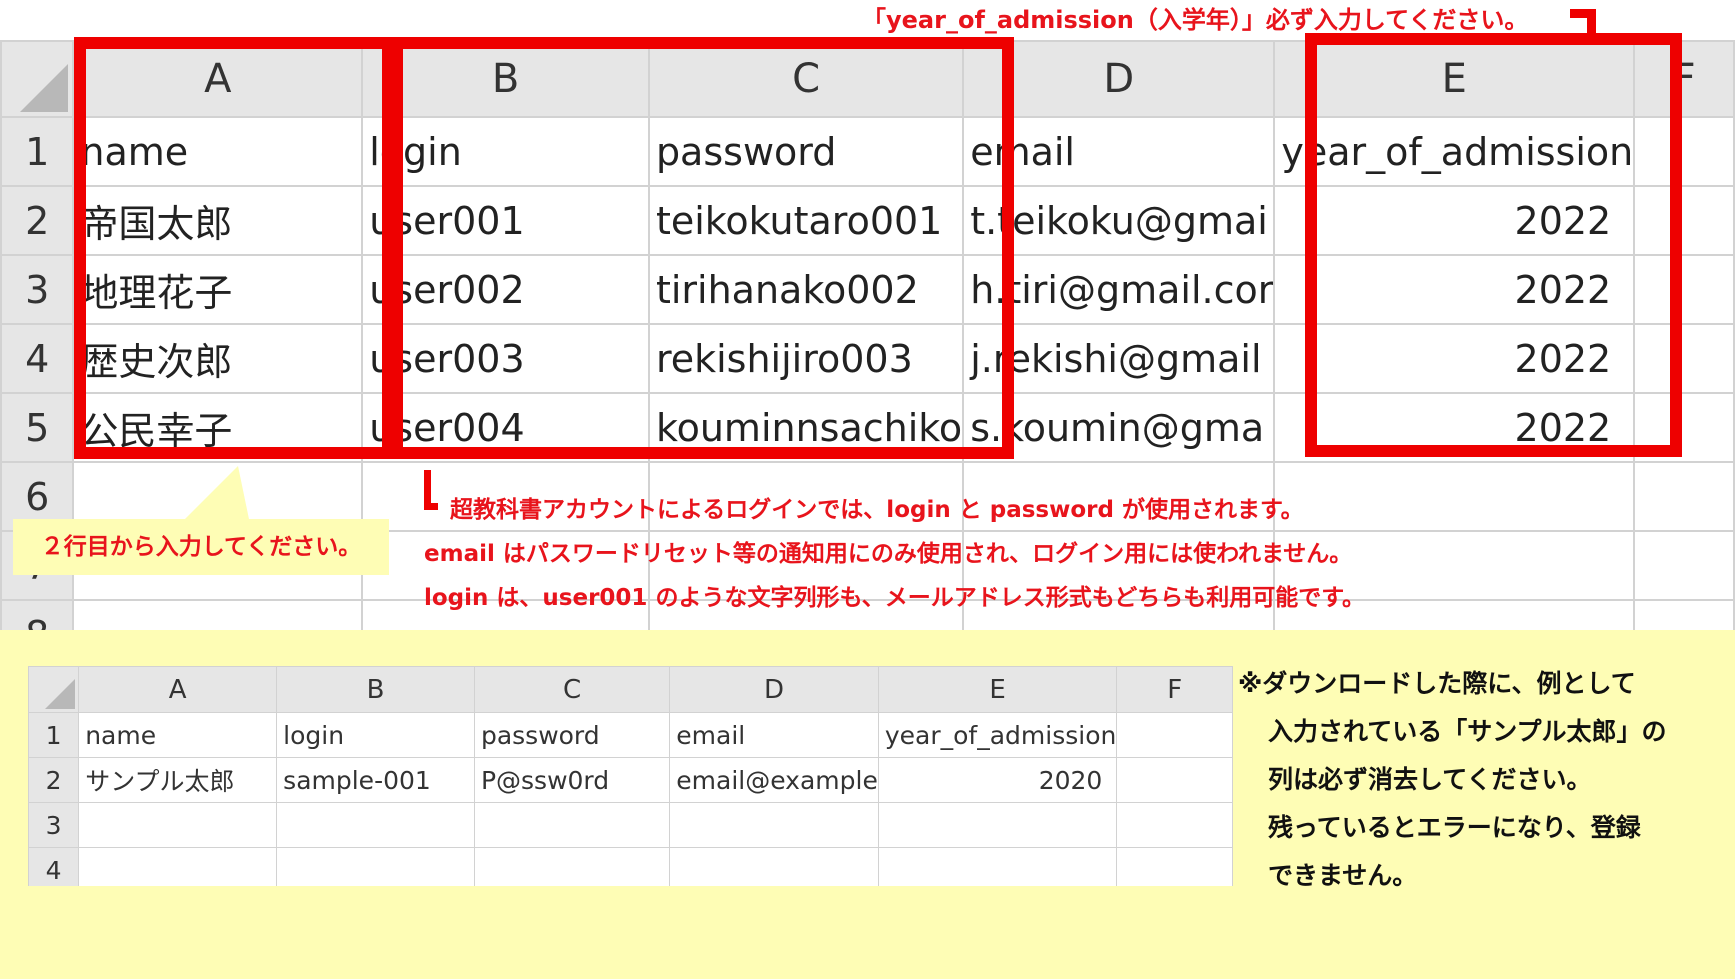  What do you see at coordinates (1493, 245) in the screenshot?
I see `highlight-box-column-e` at bounding box center [1493, 245].